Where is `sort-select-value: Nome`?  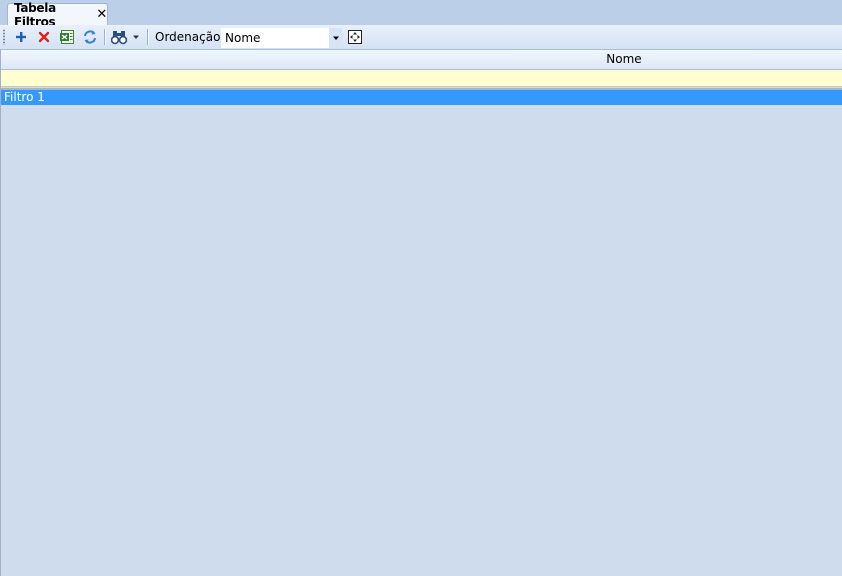
sort-select-value: Nome is located at coordinates (243, 38).